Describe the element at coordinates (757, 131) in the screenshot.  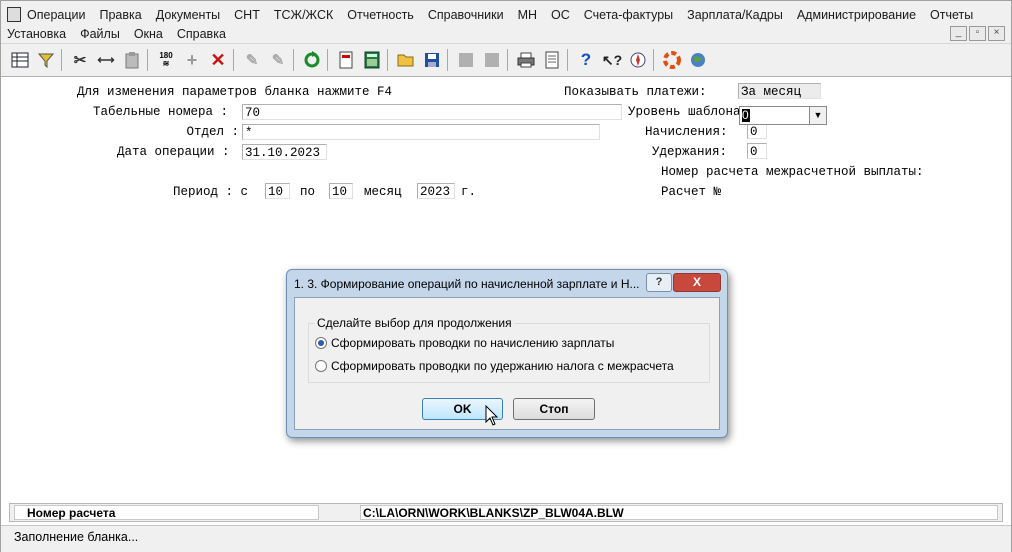
I see `accruals-field: 0` at that location.